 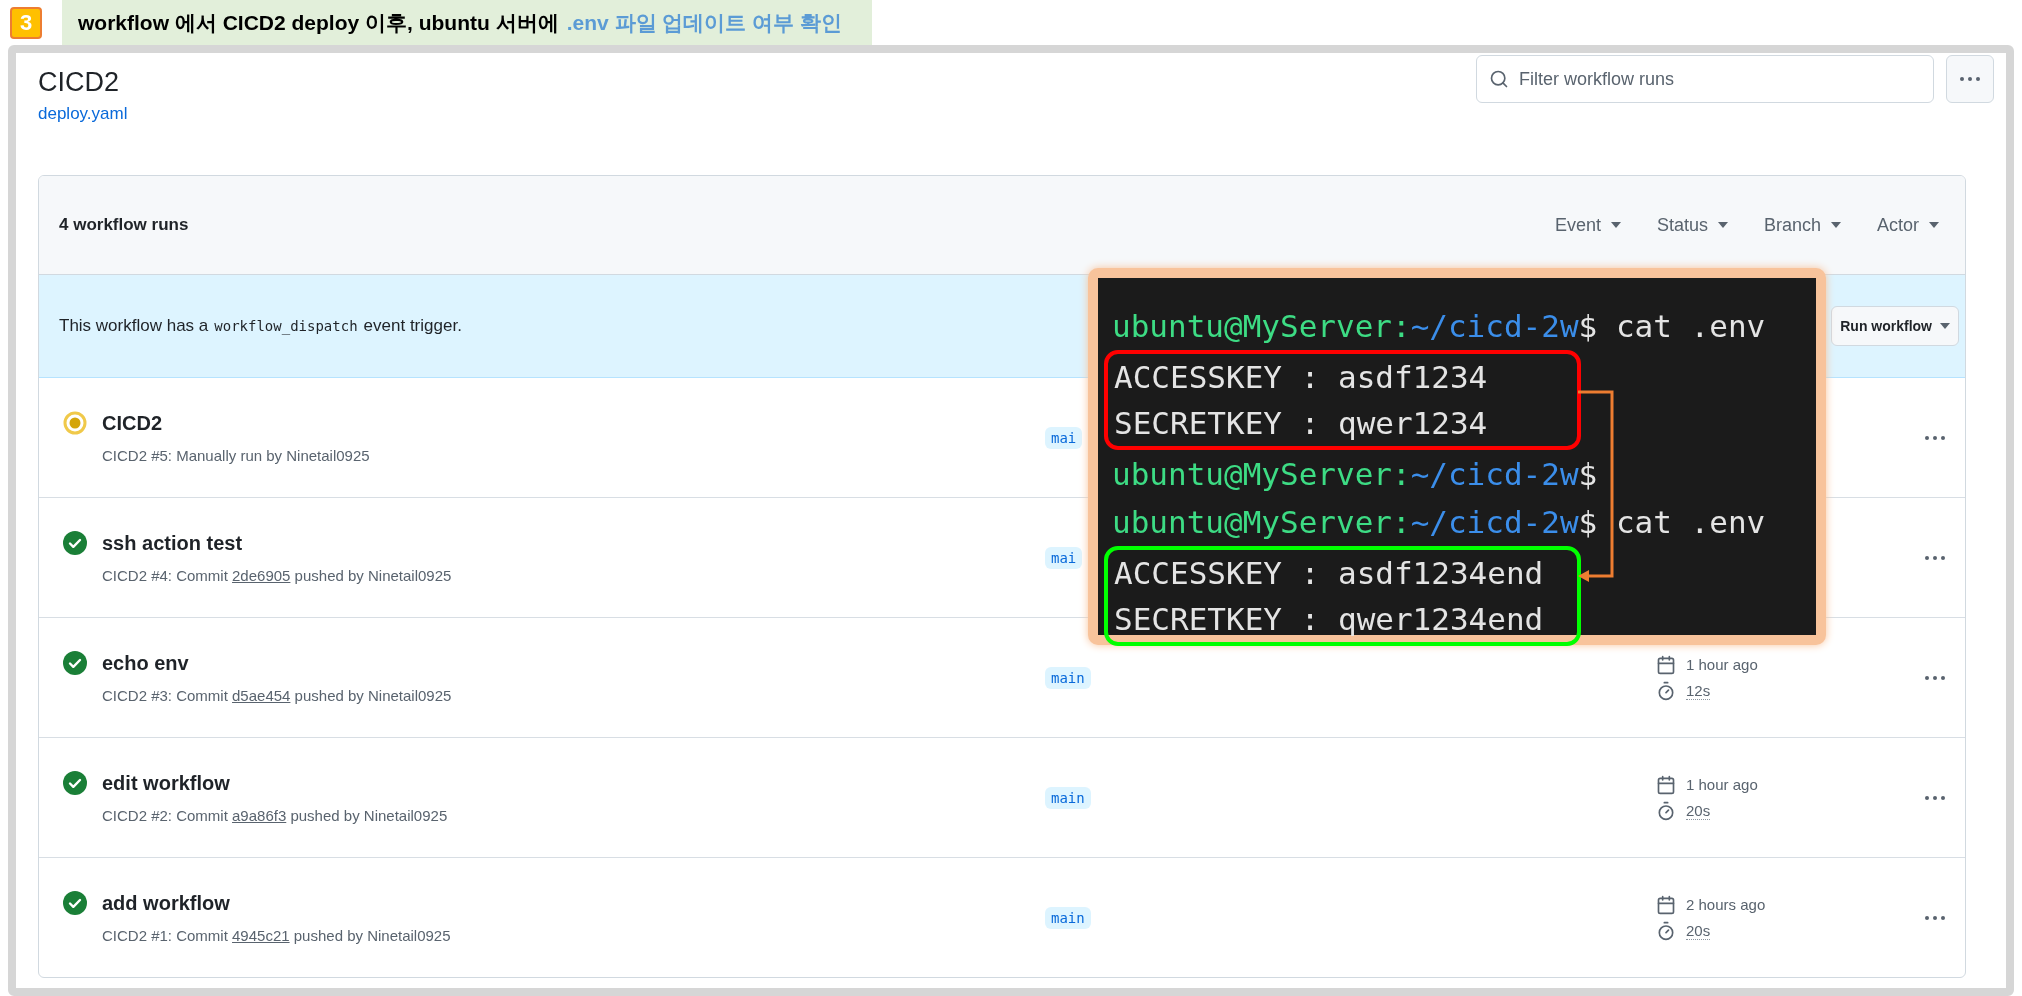 I want to click on run-meta: CICD2 #4: Commit 2de6905 pushed by Ninetail0925, so click(x=277, y=575).